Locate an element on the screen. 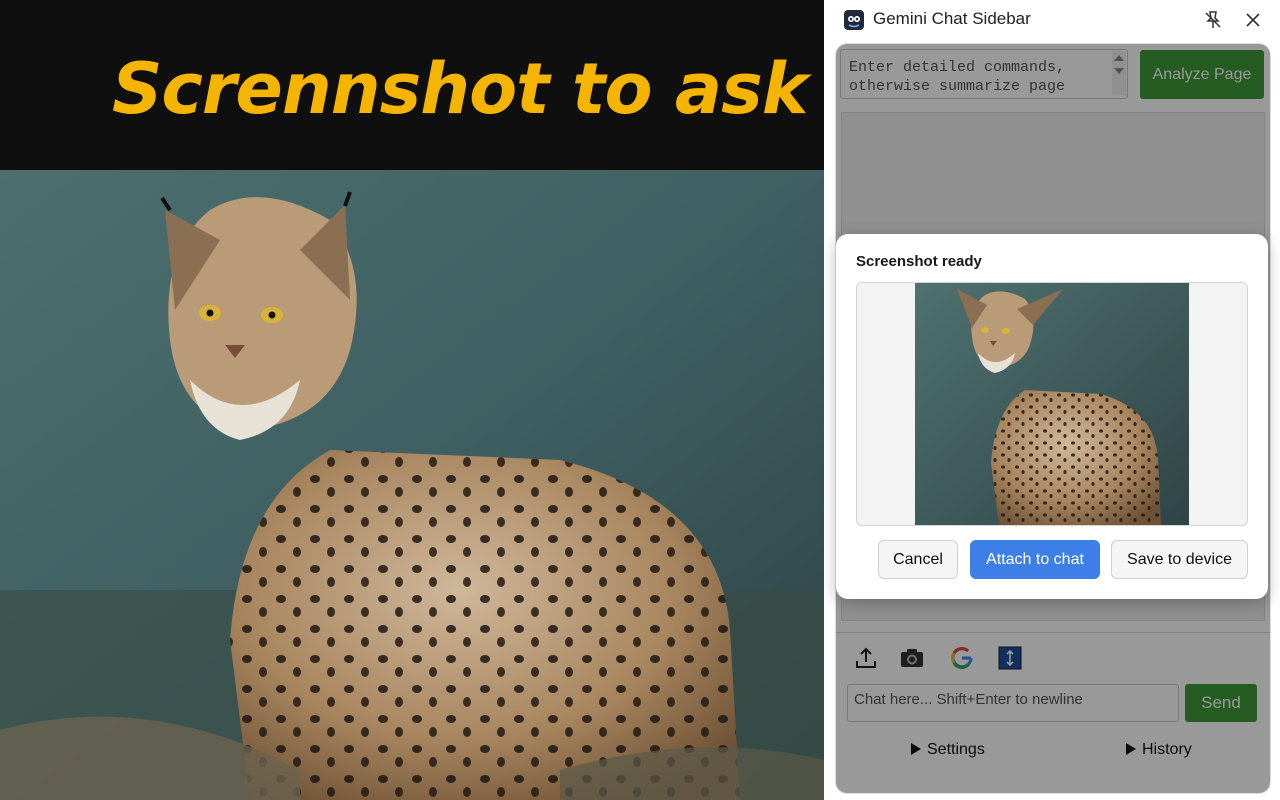  screenshot-preview is located at coordinates (1052, 404).